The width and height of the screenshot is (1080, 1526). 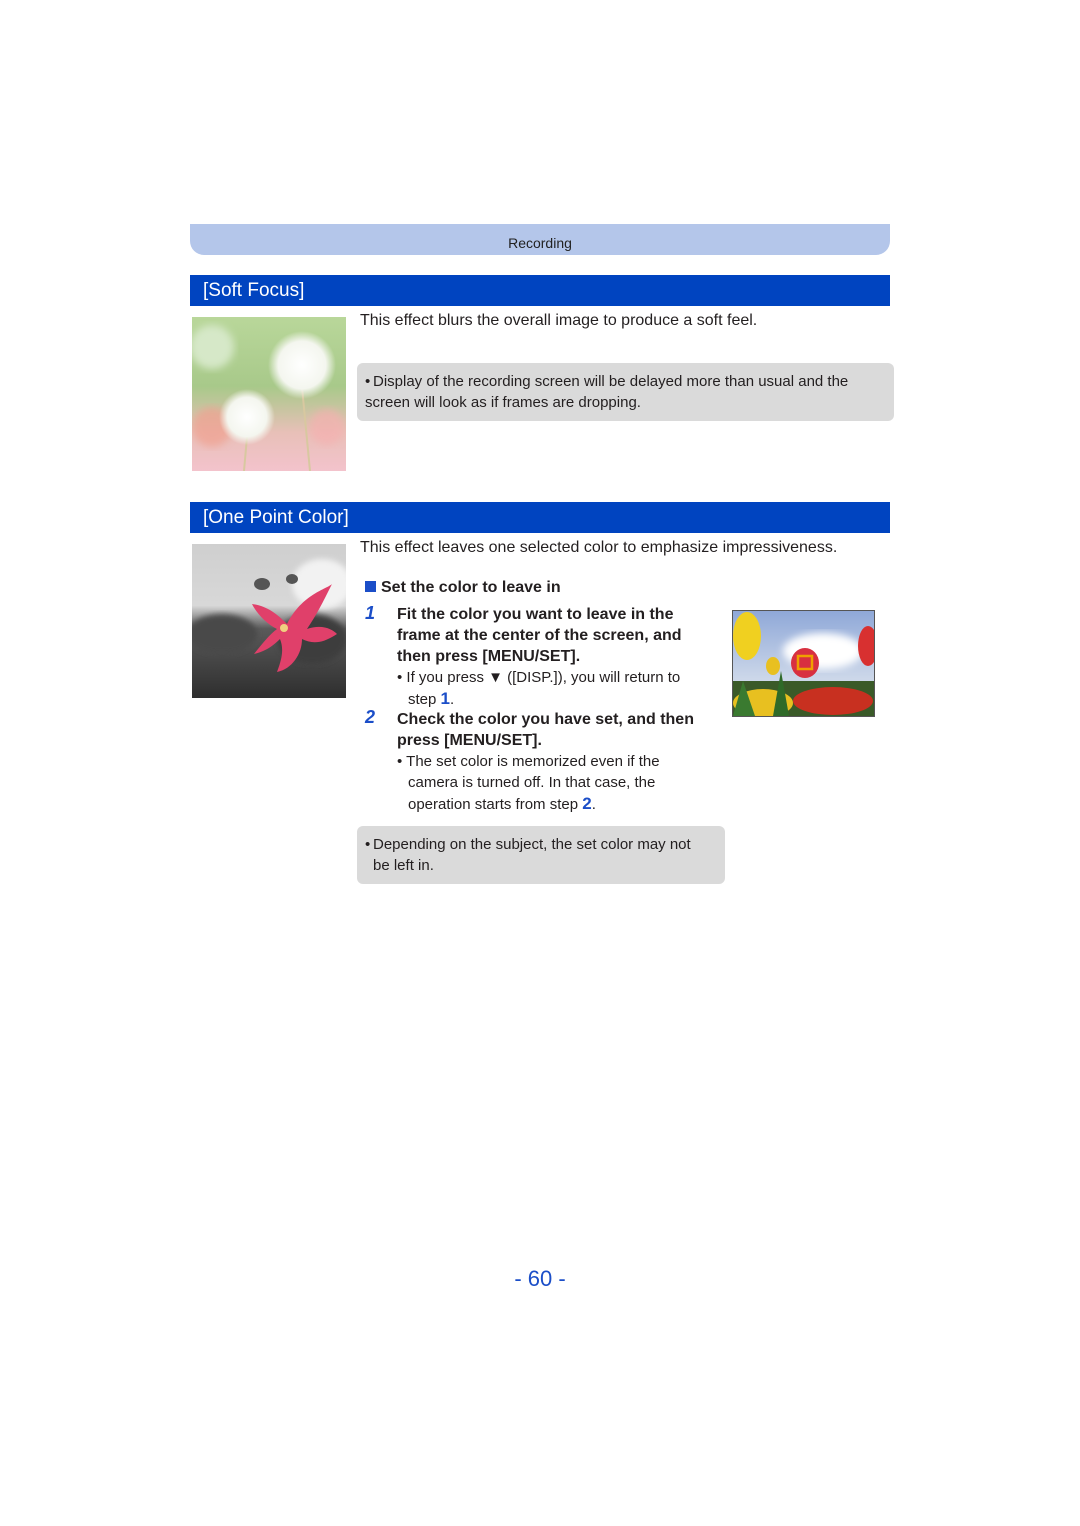 What do you see at coordinates (370, 717) in the screenshot?
I see `step-number-2: 2` at bounding box center [370, 717].